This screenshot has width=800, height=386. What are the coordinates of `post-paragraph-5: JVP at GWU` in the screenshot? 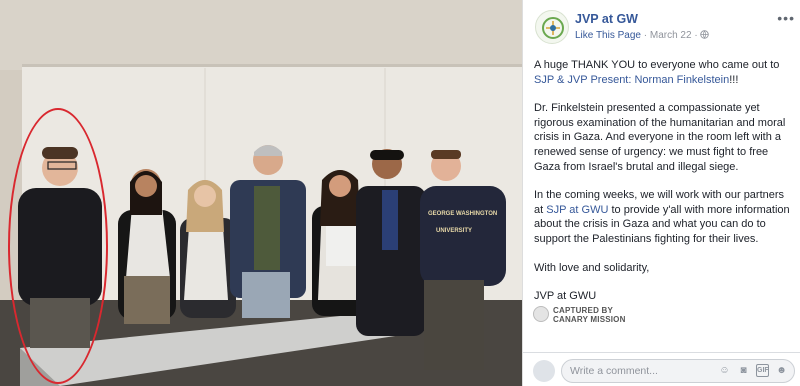 It's located at (565, 296).